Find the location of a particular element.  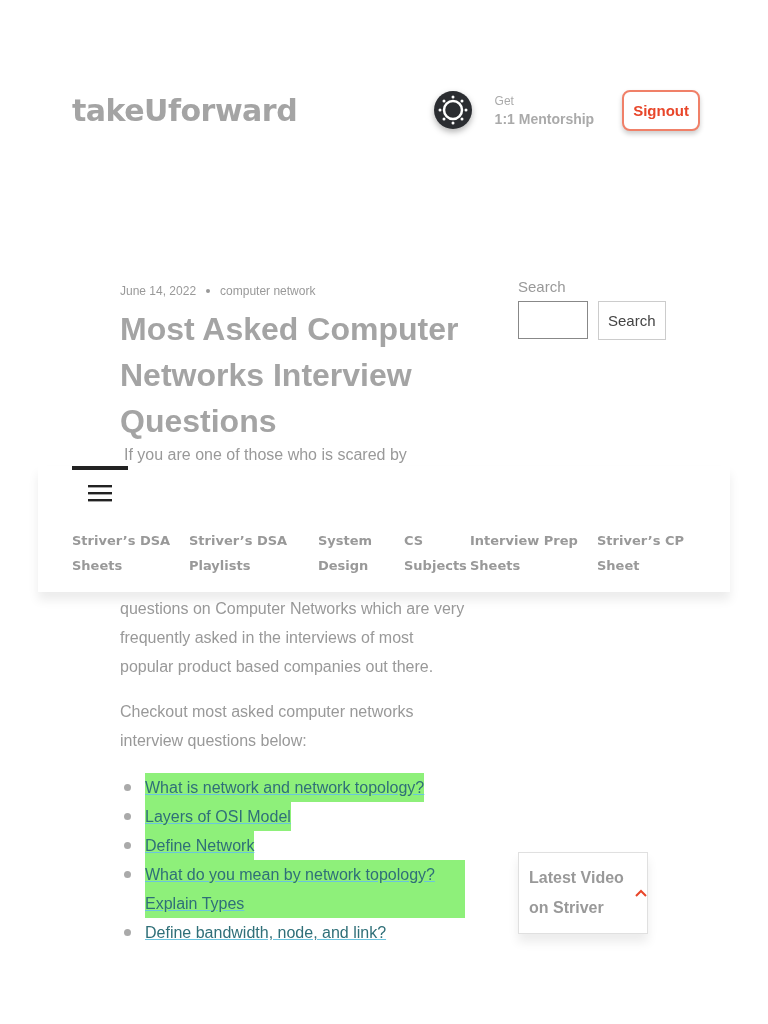

nav-item: System Design is located at coordinates (361, 553).